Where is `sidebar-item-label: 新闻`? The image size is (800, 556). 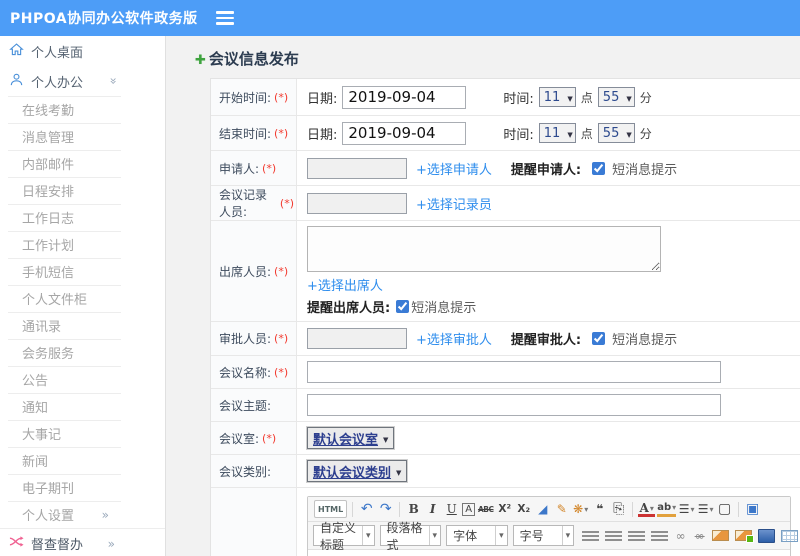
sidebar-item-label: 新闻 is located at coordinates (35, 462).